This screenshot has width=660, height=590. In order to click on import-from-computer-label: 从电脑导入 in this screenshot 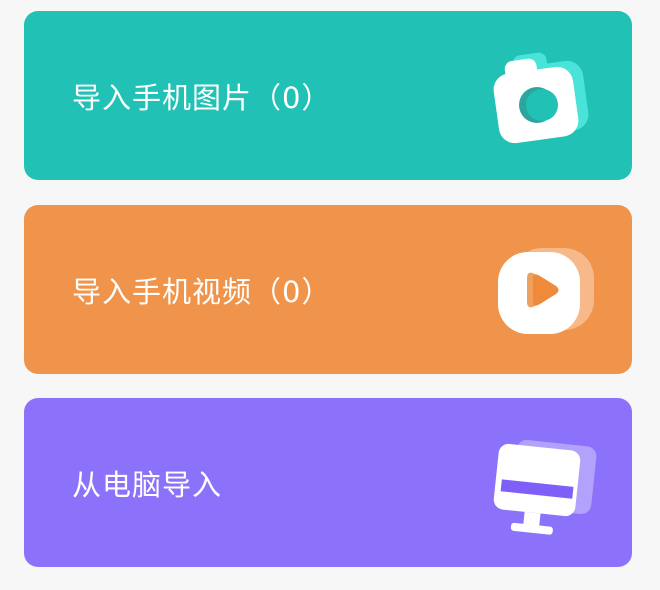, I will do `click(147, 484)`.